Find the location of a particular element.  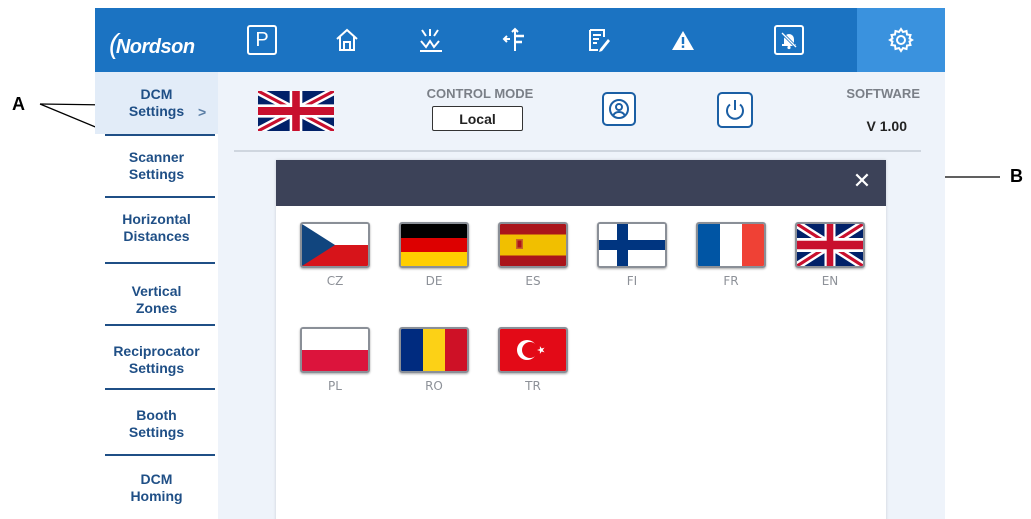

warning-icon is located at coordinates (683, 40).